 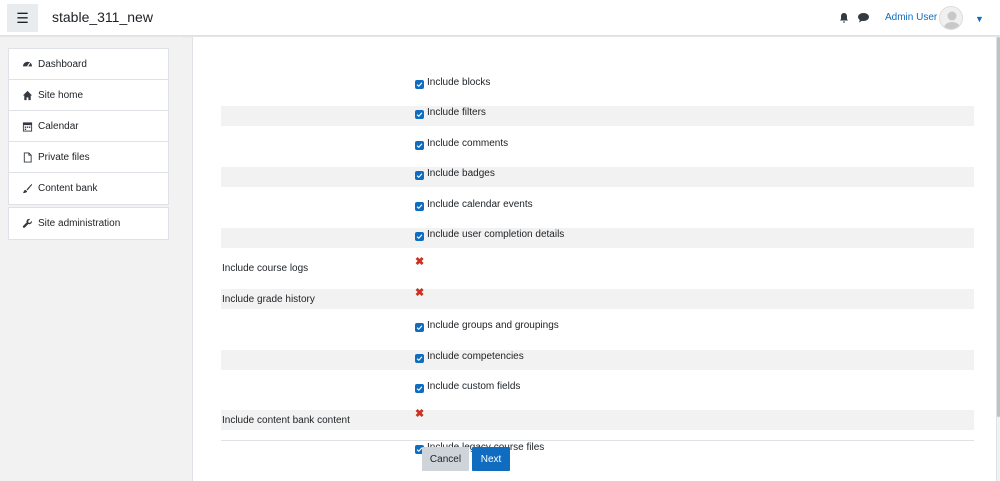 I want to click on caret-down-icon: ▼, so click(x=979, y=19).